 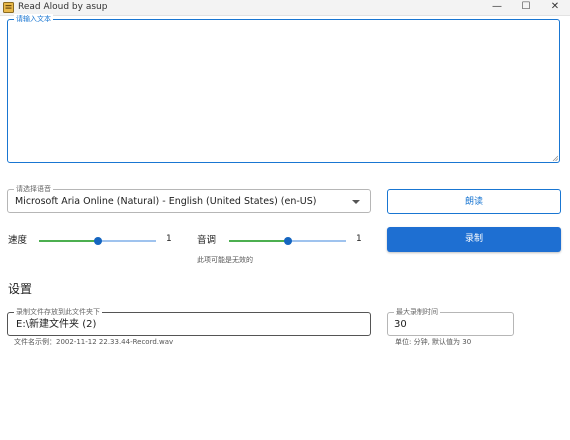 What do you see at coordinates (169, 239) in the screenshot?
I see `speed-value: 1` at bounding box center [169, 239].